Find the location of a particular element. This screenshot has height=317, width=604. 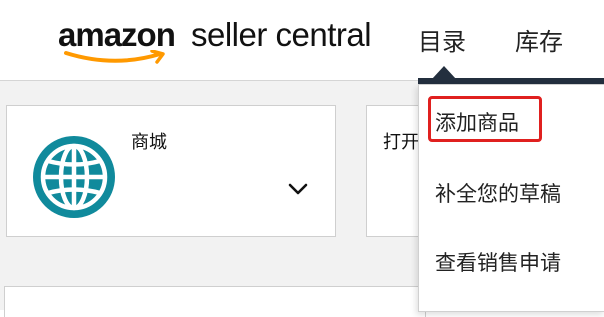

menu-item-complete-drafts: 补全您的草稿 is located at coordinates (498, 193).